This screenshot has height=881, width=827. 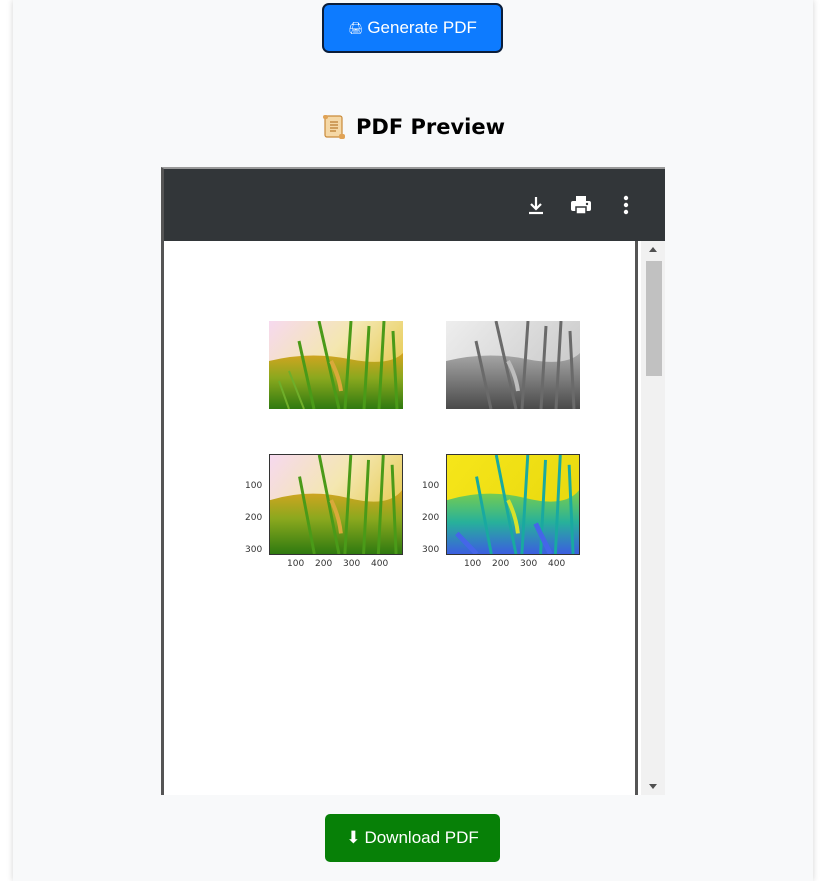 What do you see at coordinates (654, 318) in the screenshot?
I see `scrollbar-thumb` at bounding box center [654, 318].